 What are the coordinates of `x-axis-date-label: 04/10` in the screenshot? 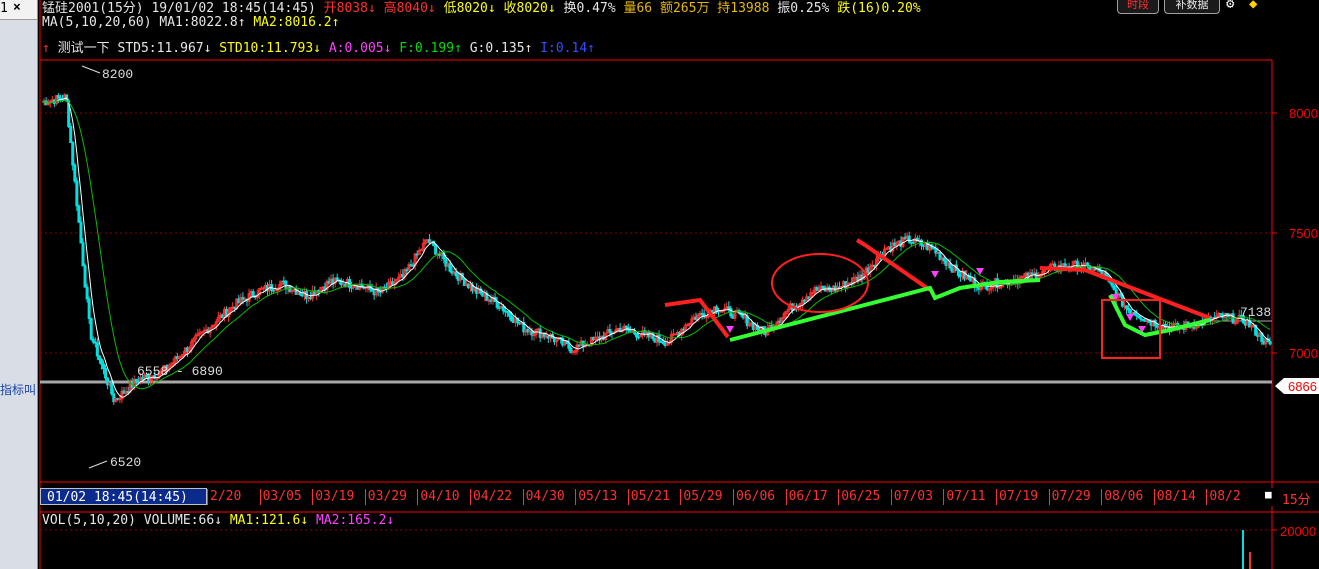 It's located at (438, 497).